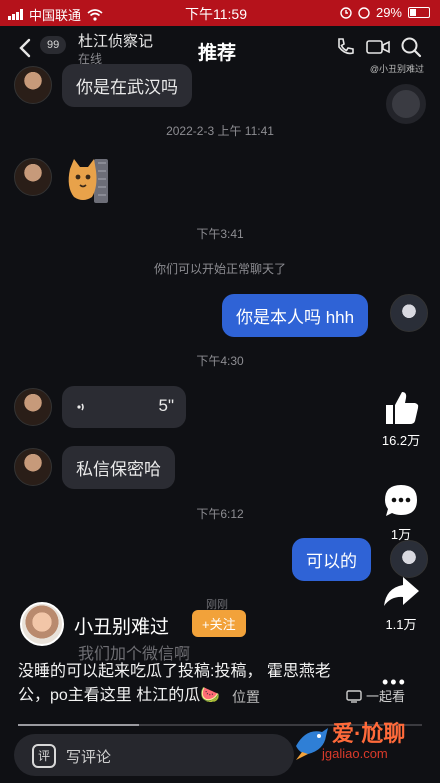 The height and width of the screenshot is (783, 440). I want to click on watch-together-label: 一起看, so click(386, 696).